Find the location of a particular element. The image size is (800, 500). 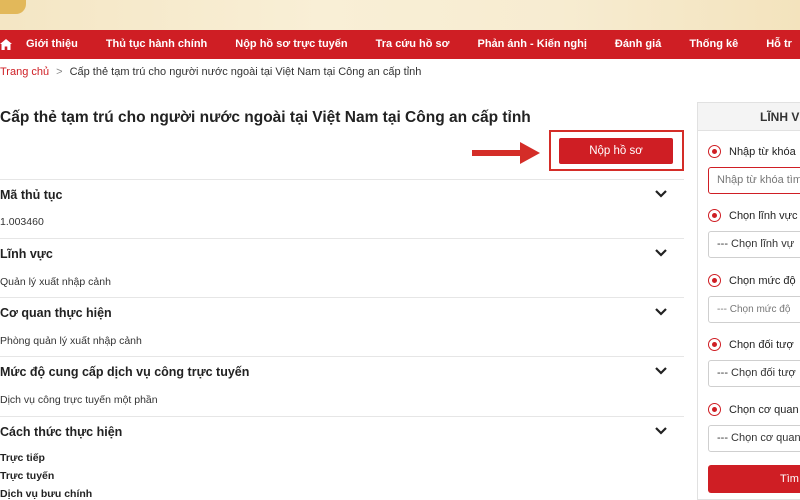

radio-agency: Chọn cơ quan is located at coordinates (753, 409).